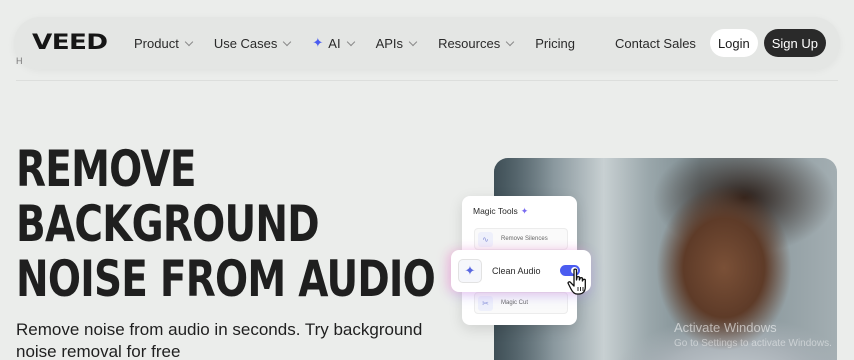 The image size is (854, 360). Describe the element at coordinates (516, 271) in the screenshot. I see `clean-audio-label: Clean Audio` at that location.